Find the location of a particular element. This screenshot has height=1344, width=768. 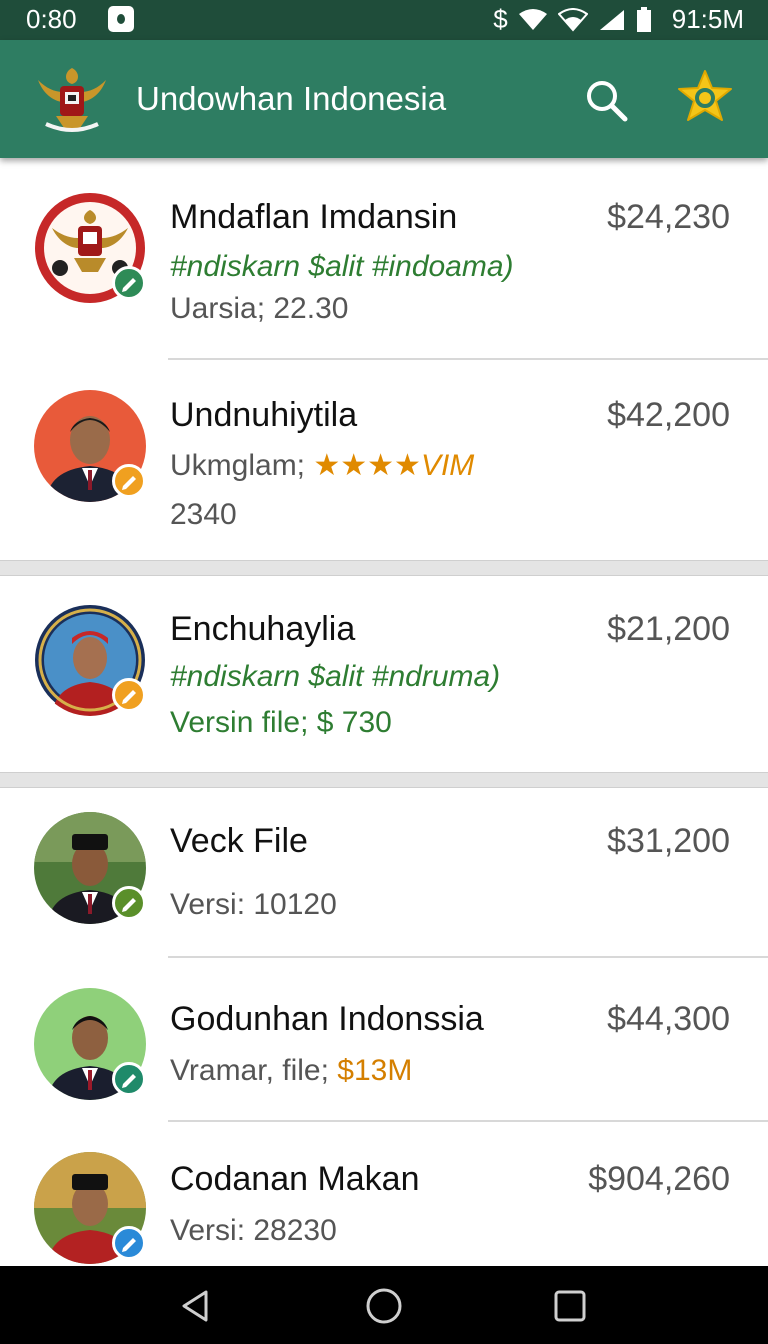

status-bar: 0:80 $ 91:5M is located at coordinates (384, 20).